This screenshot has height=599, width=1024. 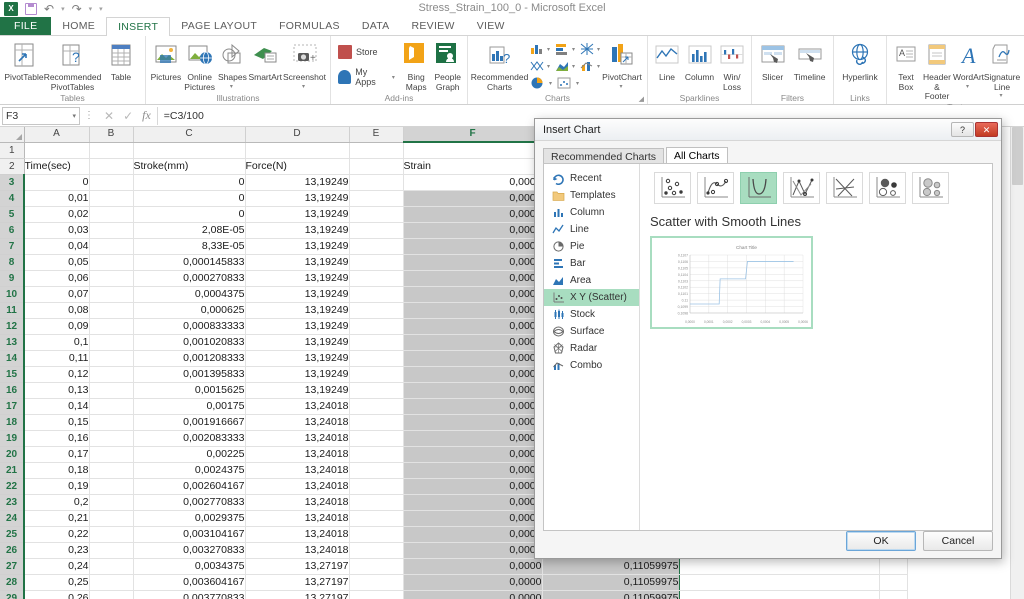 I want to click on hyperlink-button: Hyperlink, so click(x=860, y=61).